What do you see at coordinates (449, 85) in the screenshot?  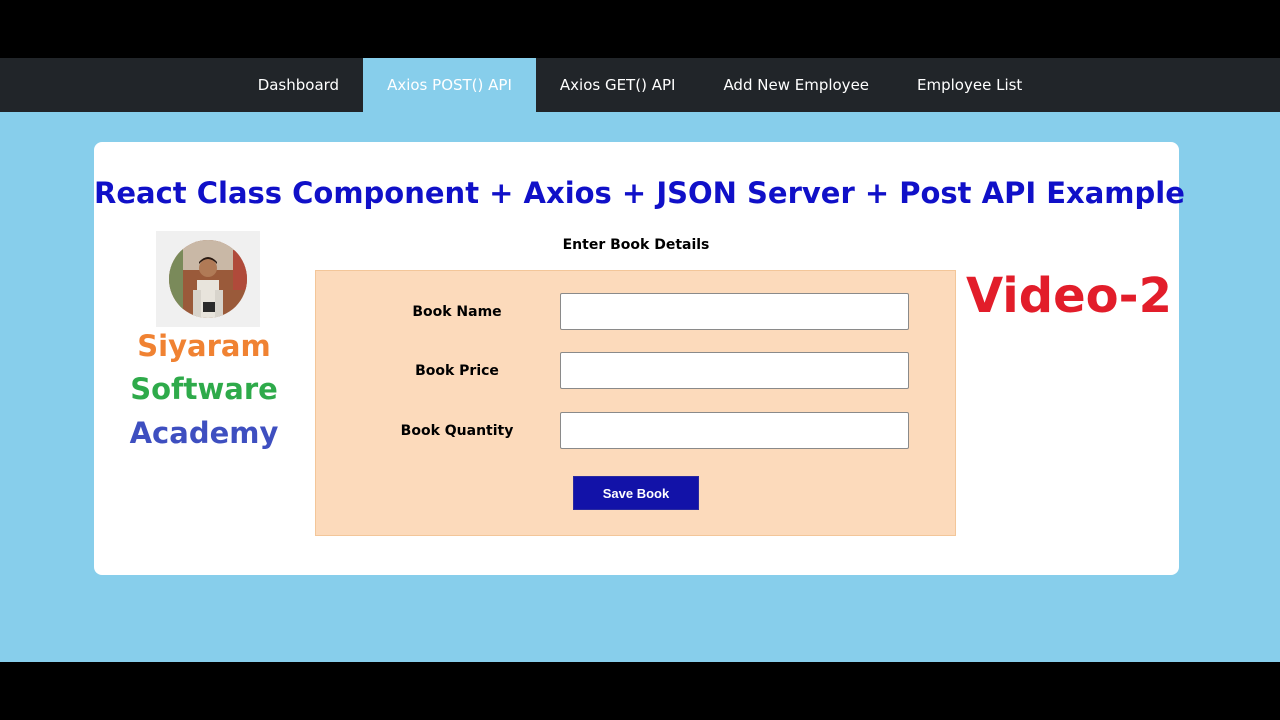 I see `nav-item-axios-post-api: Axios POST() API` at bounding box center [449, 85].